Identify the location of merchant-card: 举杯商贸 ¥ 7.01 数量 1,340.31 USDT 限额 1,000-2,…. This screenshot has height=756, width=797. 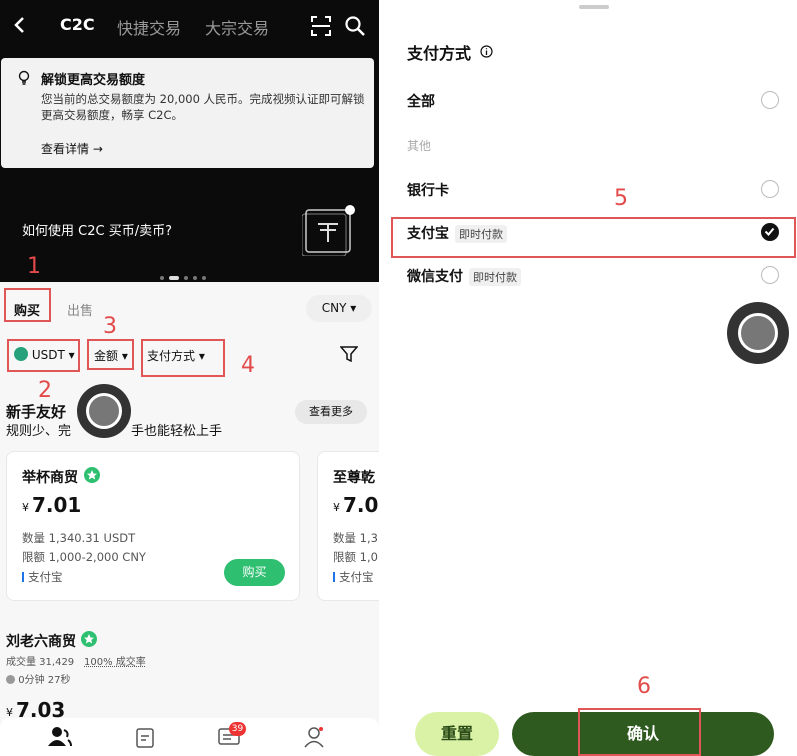
(153, 526).